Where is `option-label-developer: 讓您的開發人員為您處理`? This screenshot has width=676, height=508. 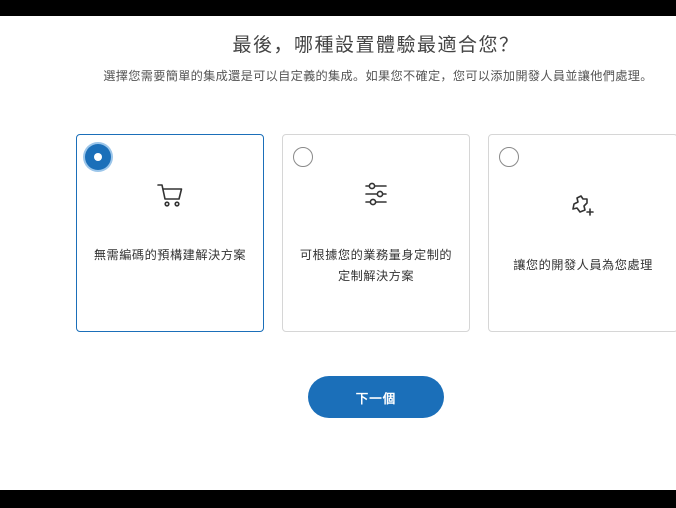 option-label-developer: 讓您的開發人員為您處理 is located at coordinates (583, 265).